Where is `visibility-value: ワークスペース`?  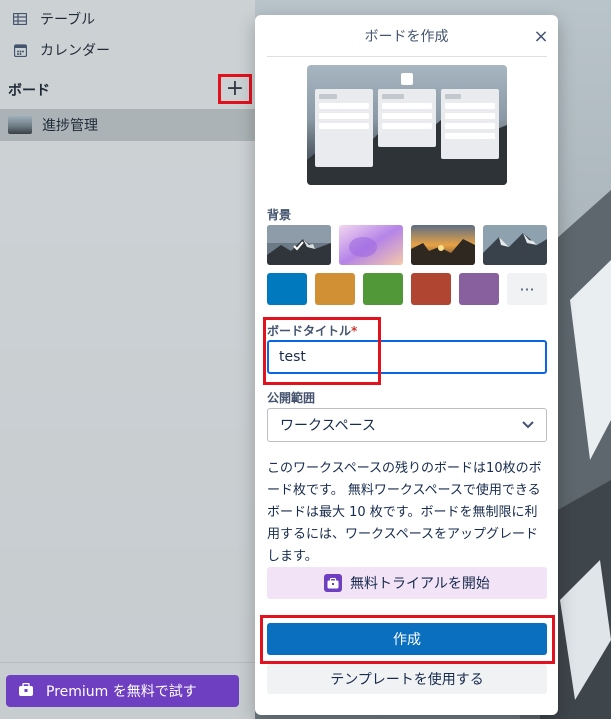 visibility-value: ワークスペース is located at coordinates (328, 426).